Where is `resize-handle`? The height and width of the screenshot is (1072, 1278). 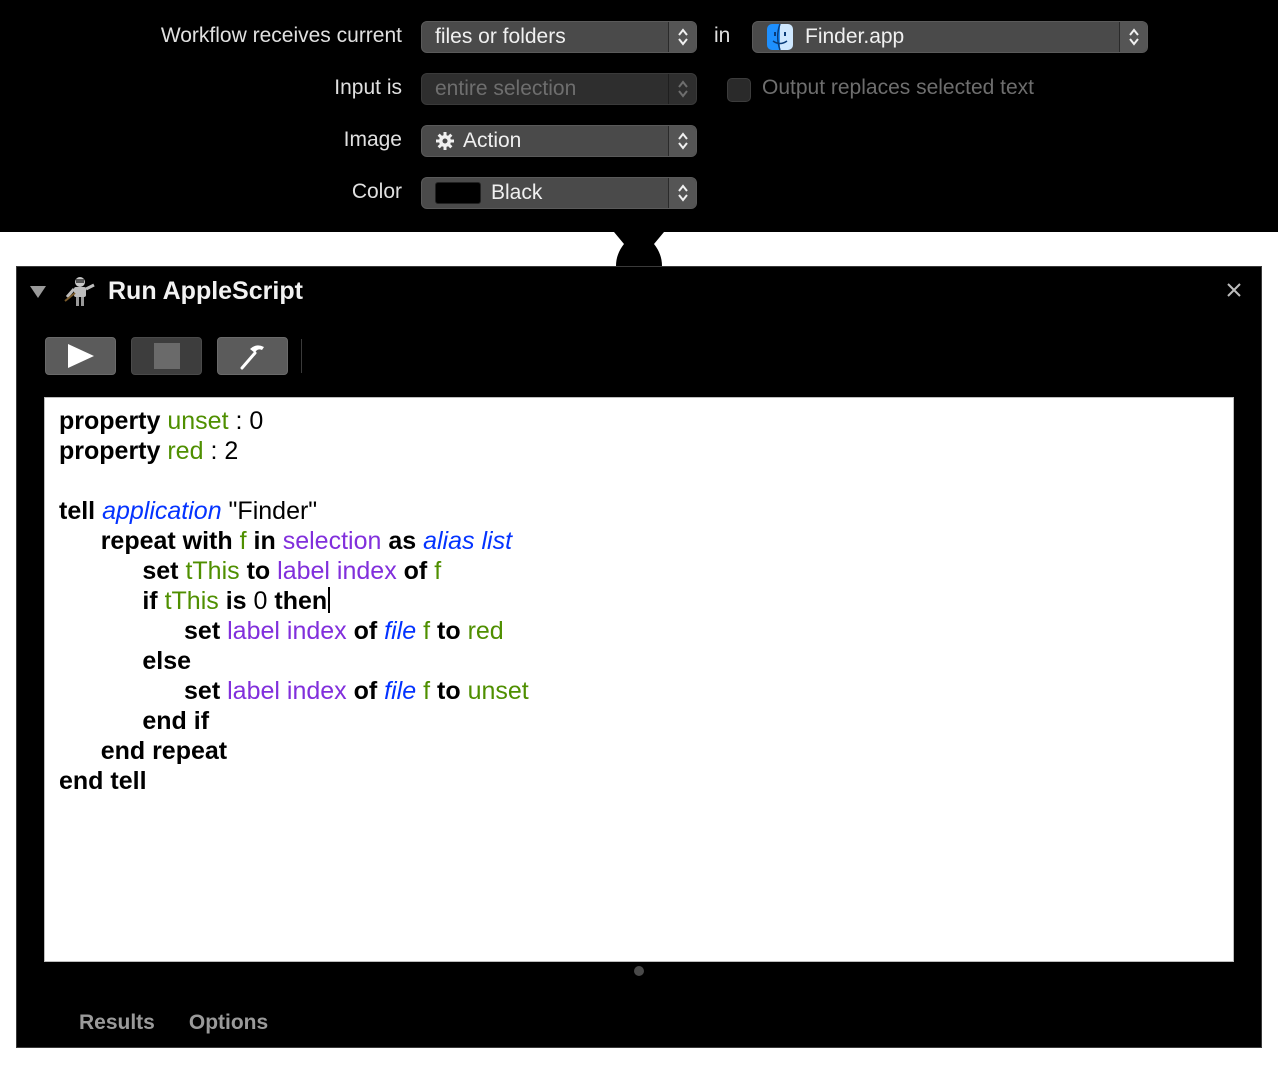 resize-handle is located at coordinates (639, 971).